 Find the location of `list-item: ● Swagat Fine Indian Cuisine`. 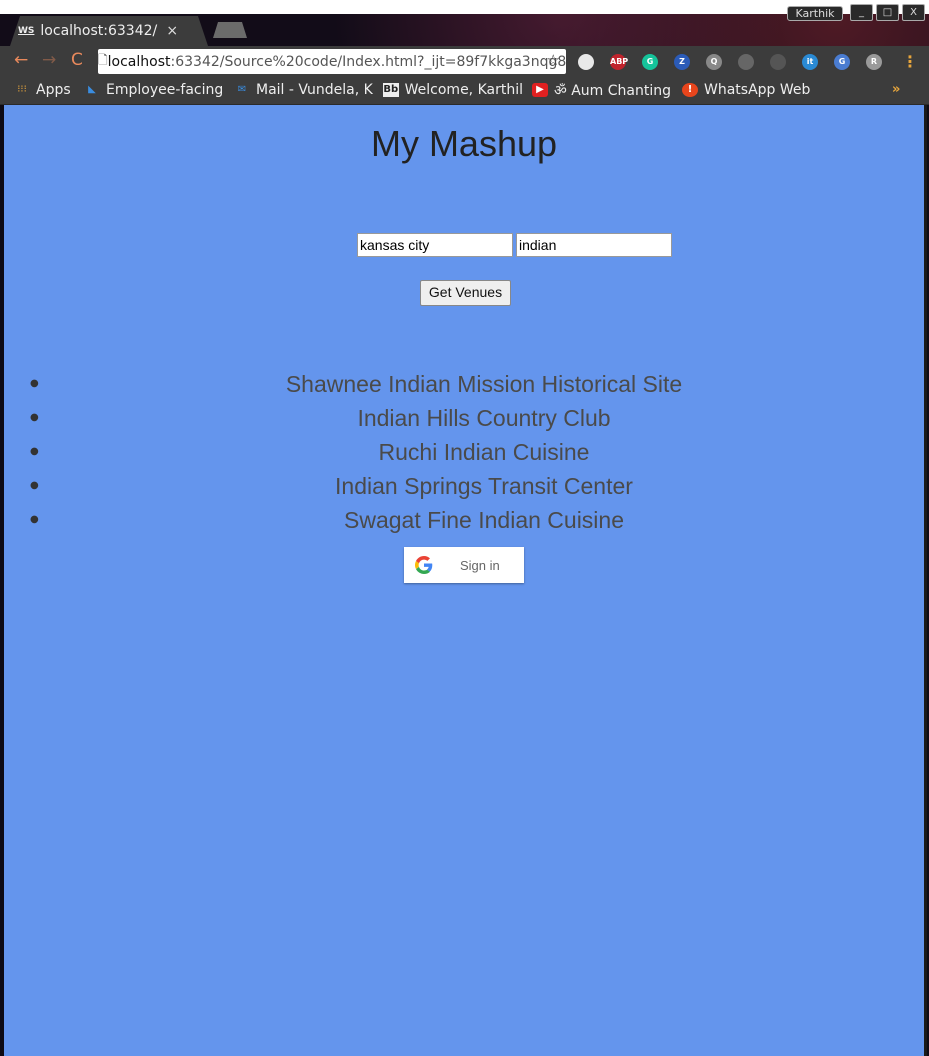

list-item: ● Swagat Fine Indian Cuisine is located at coordinates (464, 520).